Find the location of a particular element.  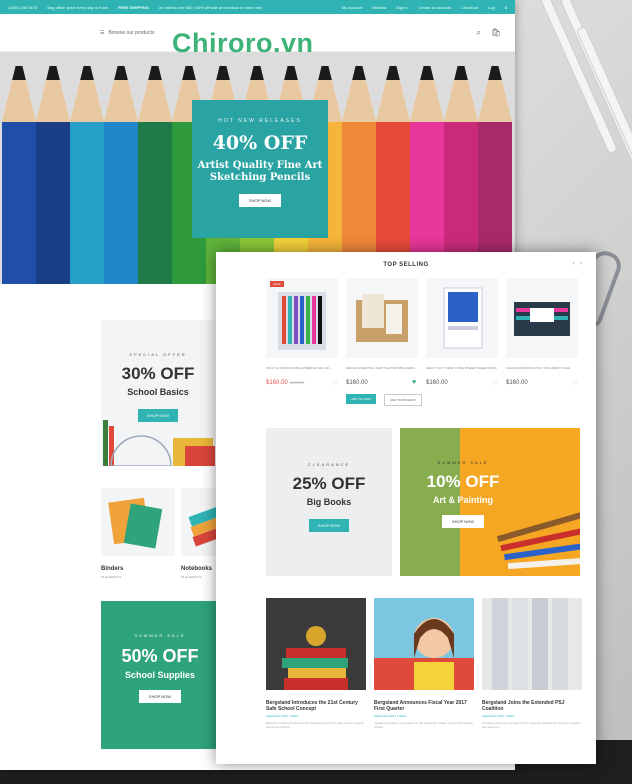

category-binders-image is located at coordinates (138, 522).